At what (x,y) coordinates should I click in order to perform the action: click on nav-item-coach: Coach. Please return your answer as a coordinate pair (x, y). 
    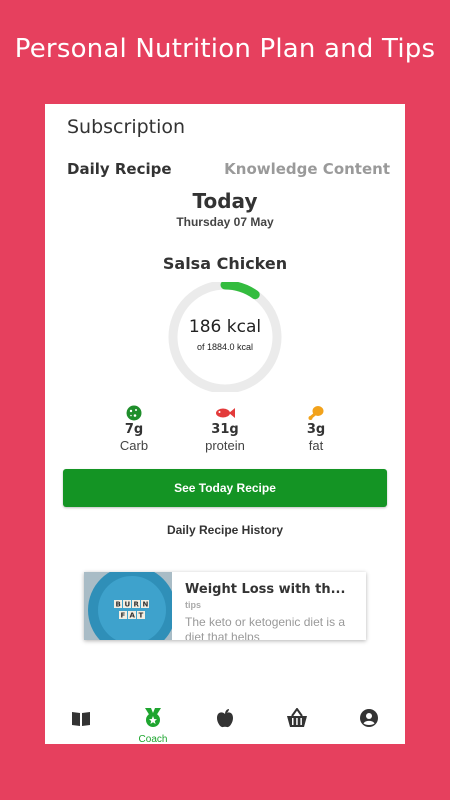
    Looking at the image, I should click on (153, 726).